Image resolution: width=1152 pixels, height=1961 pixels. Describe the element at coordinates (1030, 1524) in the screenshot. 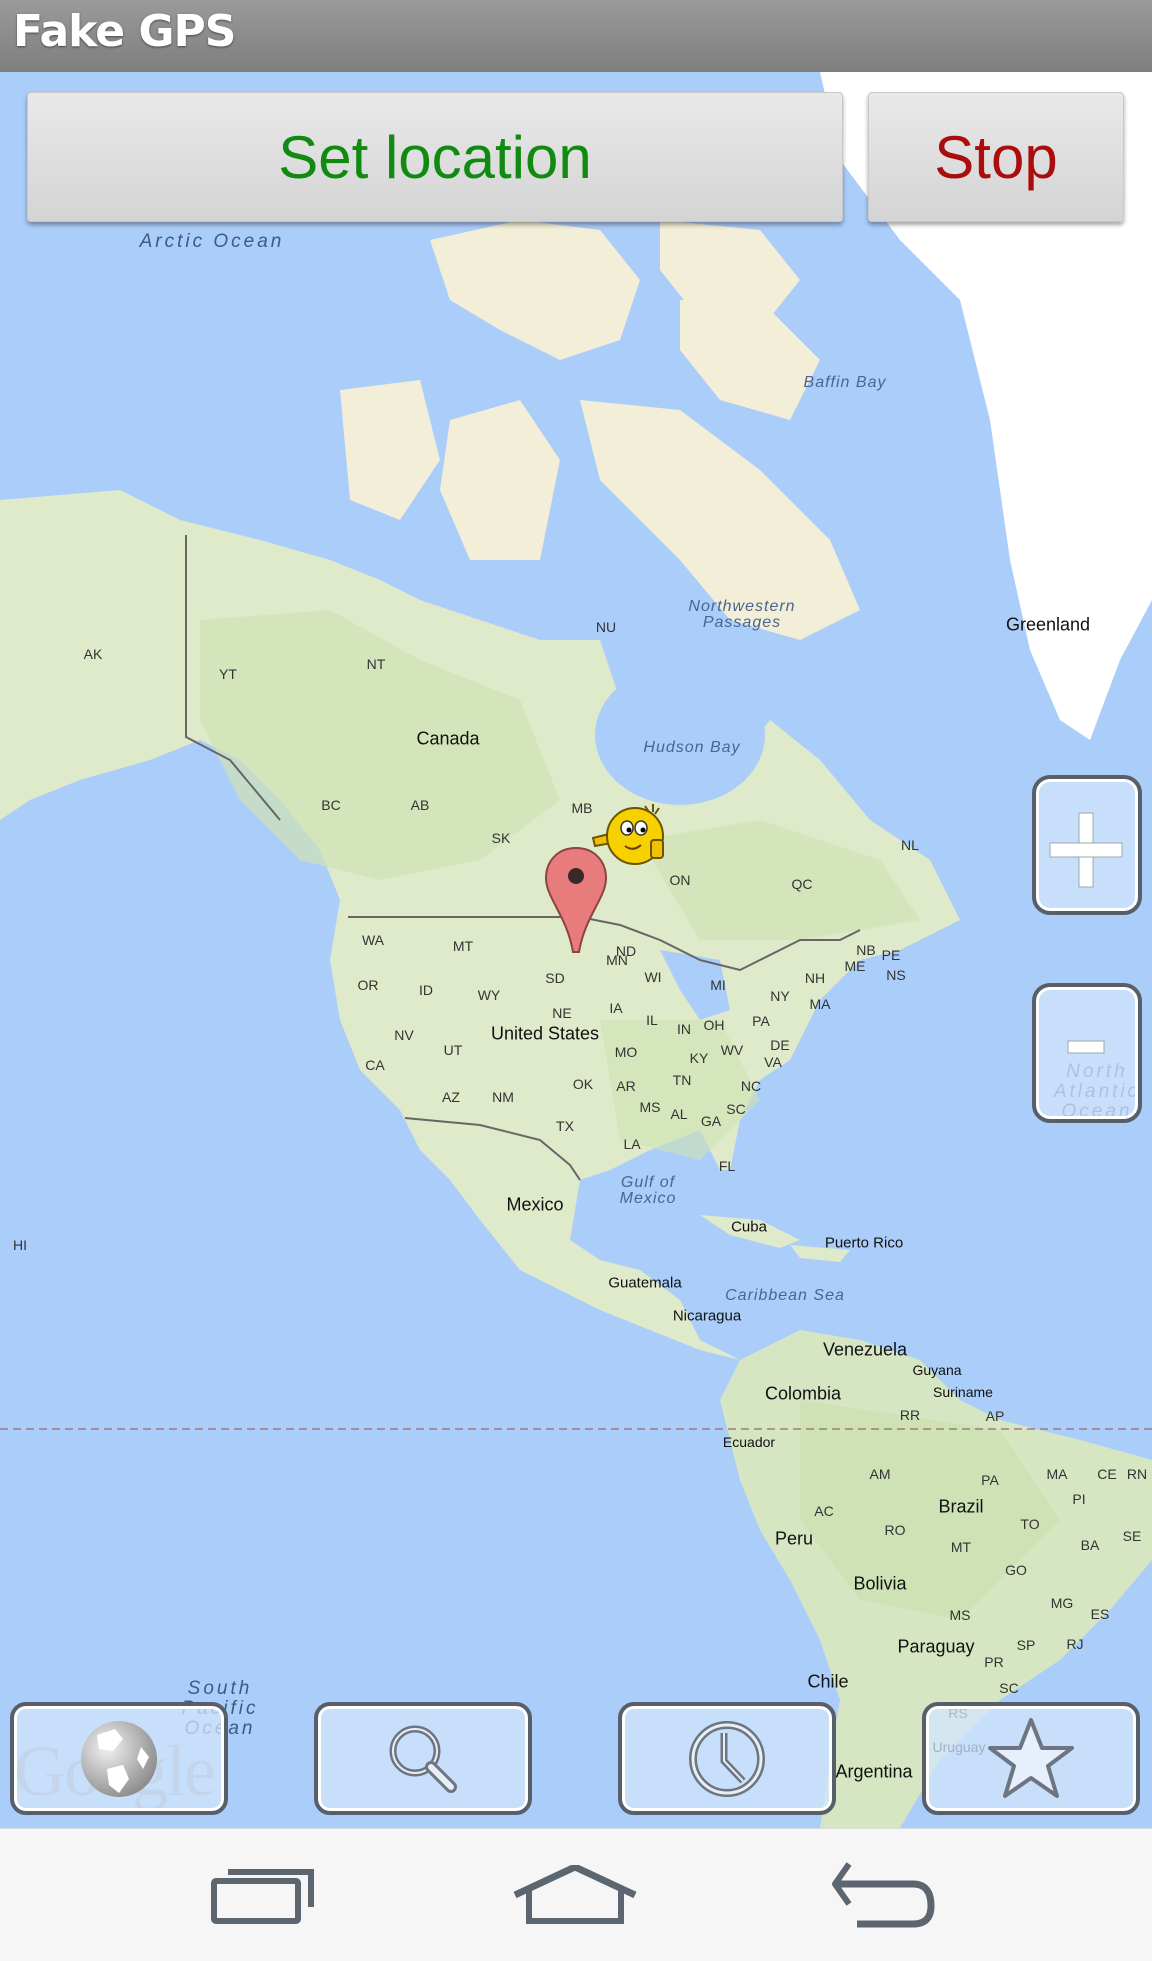

I see `region-label: TO` at that location.